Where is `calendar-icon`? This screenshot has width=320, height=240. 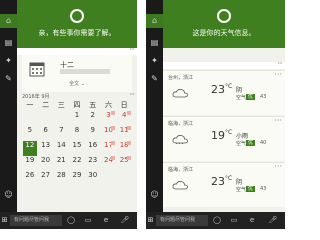
calendar-icon is located at coordinates (37, 69).